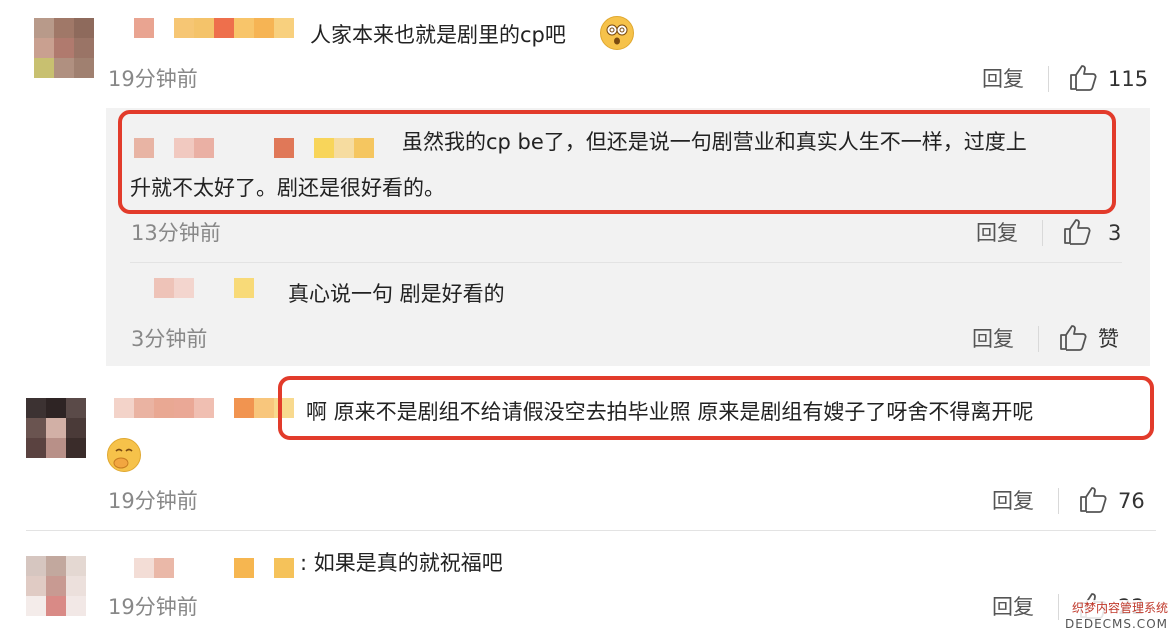  What do you see at coordinates (124, 455) in the screenshot?
I see `covering-mouth-emoji-icon` at bounding box center [124, 455].